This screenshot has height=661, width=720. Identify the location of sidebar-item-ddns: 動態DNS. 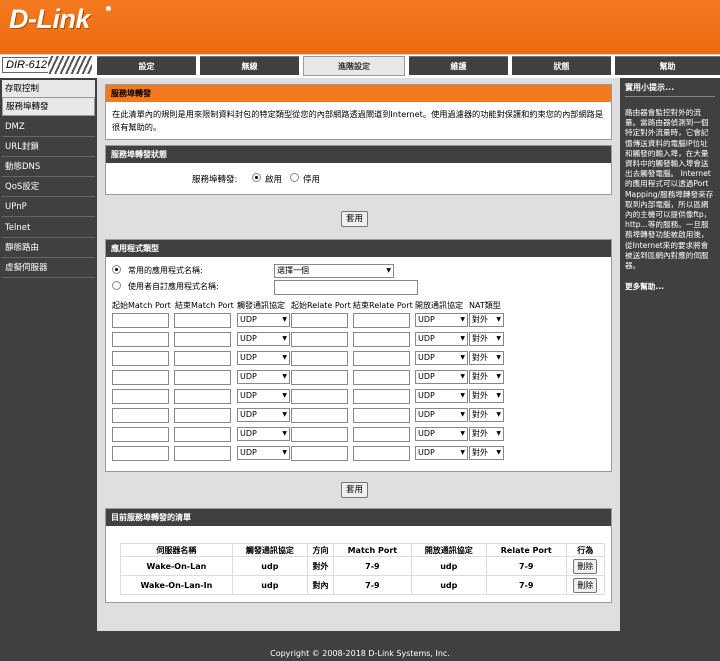
(48, 167).